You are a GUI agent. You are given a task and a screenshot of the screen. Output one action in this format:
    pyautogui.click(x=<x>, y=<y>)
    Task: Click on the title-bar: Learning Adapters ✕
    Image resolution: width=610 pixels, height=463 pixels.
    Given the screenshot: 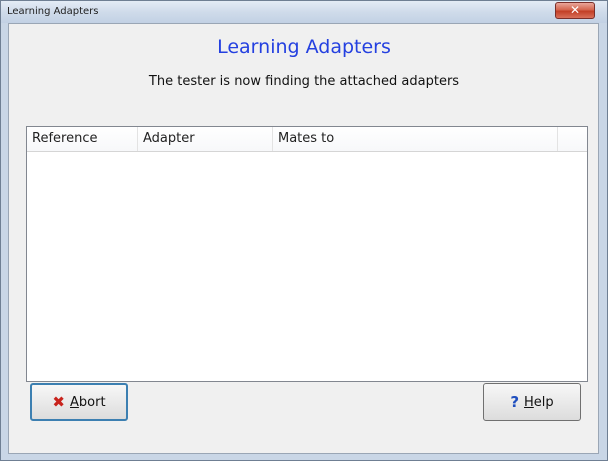 What is the action you would take?
    pyautogui.click(x=304, y=12)
    